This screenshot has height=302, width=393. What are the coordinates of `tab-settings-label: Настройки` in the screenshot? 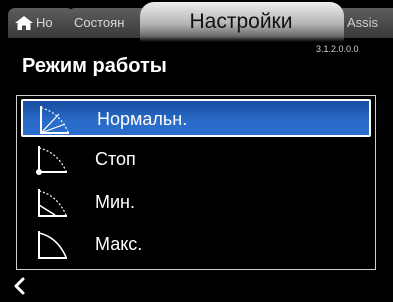 It's located at (241, 21).